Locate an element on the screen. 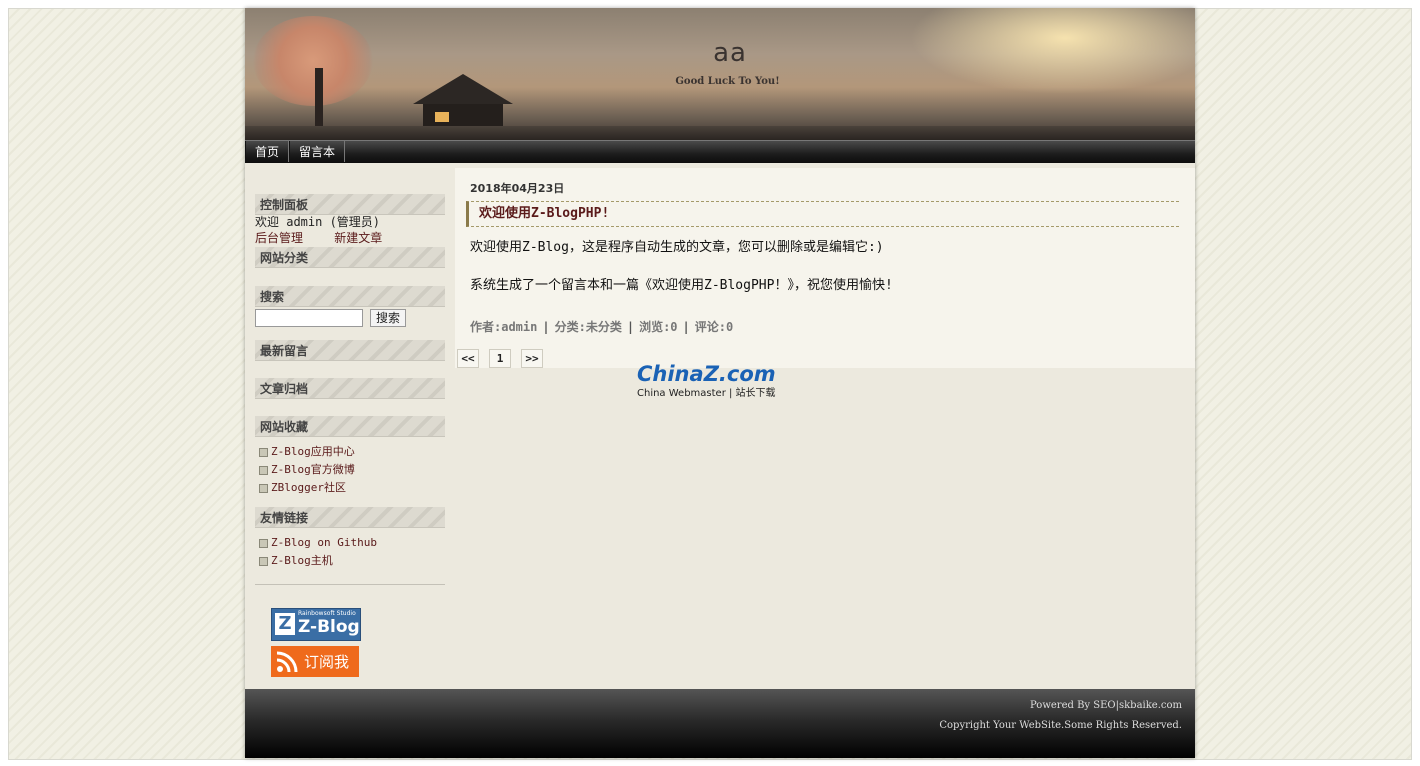 The image size is (1420, 766). header-house-window is located at coordinates (442, 117).